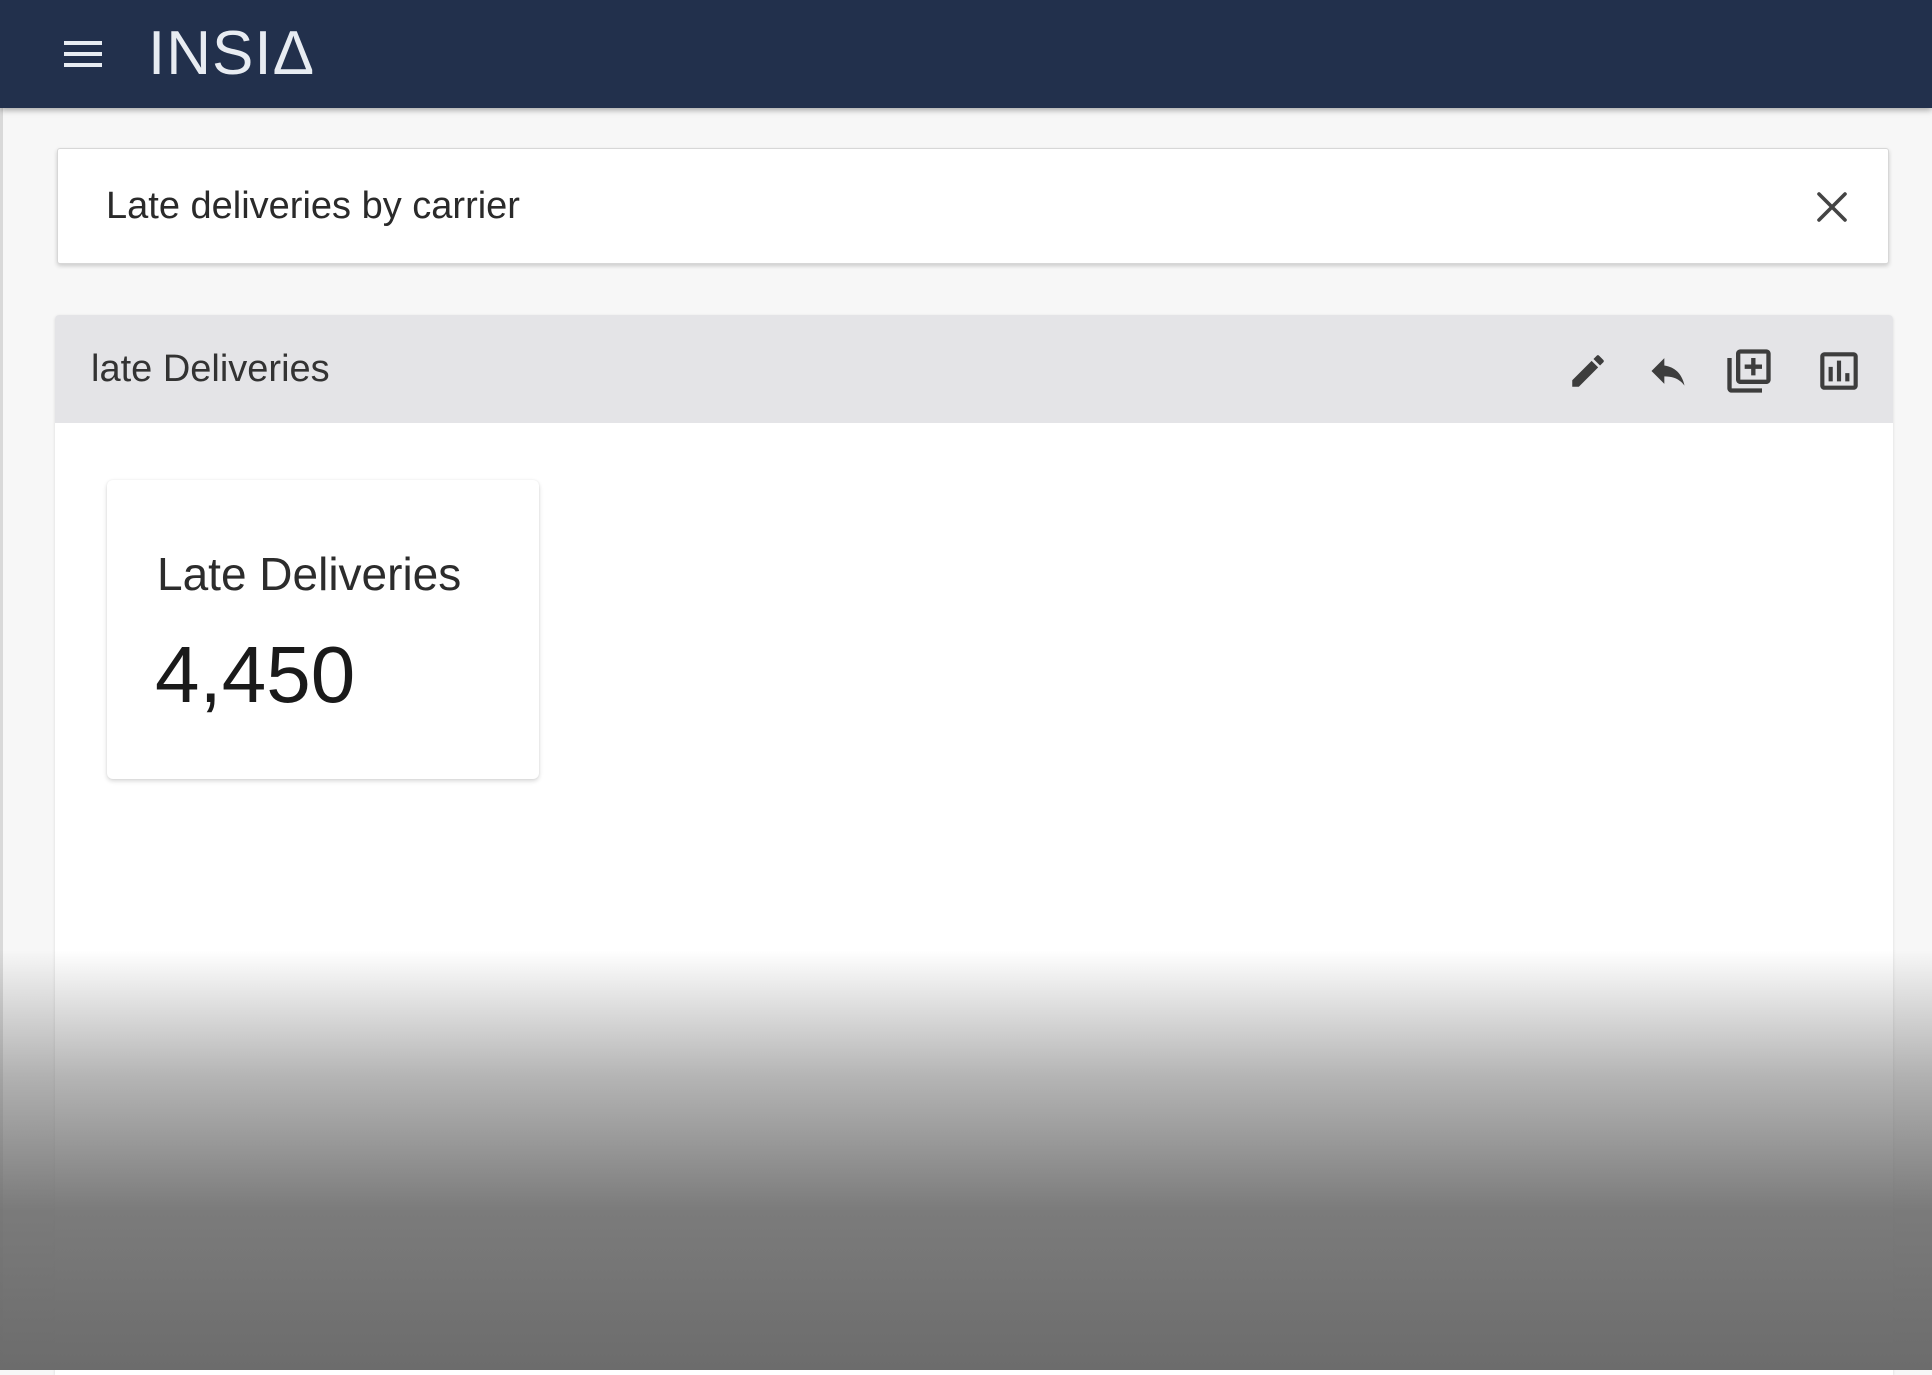  I want to click on change-chart-button, so click(1839, 371).